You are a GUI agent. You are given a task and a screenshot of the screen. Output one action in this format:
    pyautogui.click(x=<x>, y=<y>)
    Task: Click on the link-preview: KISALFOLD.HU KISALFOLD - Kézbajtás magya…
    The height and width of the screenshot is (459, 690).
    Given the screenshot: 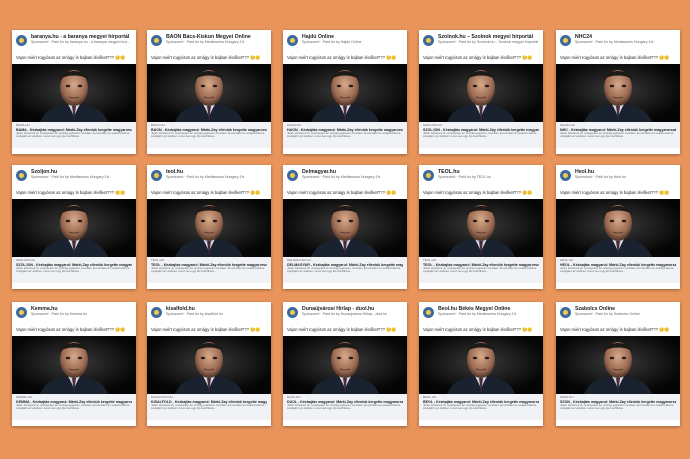 What is the action you would take?
    pyautogui.click(x=209, y=407)
    